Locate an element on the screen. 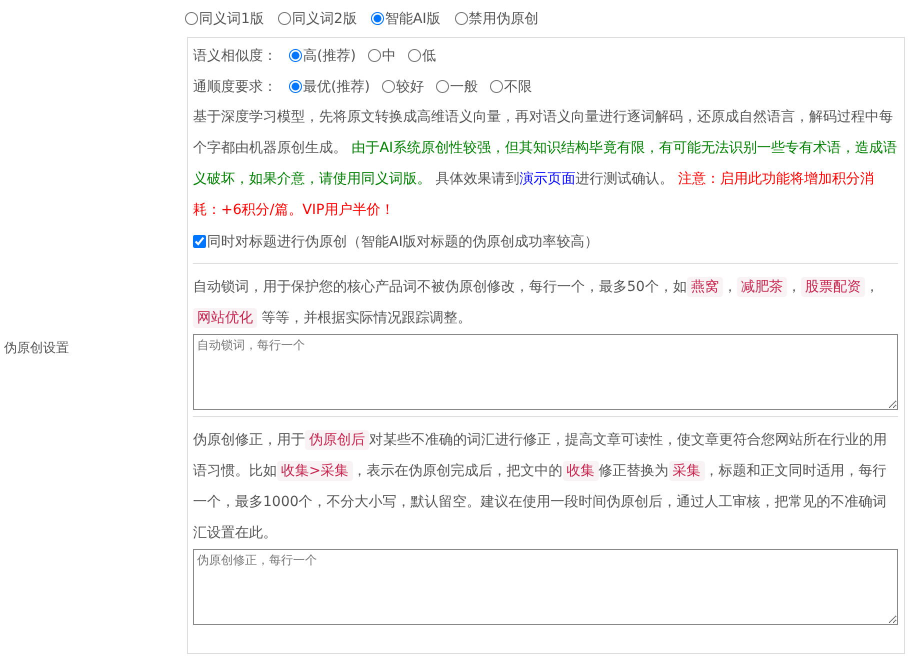  radio-label: 中 is located at coordinates (389, 55).